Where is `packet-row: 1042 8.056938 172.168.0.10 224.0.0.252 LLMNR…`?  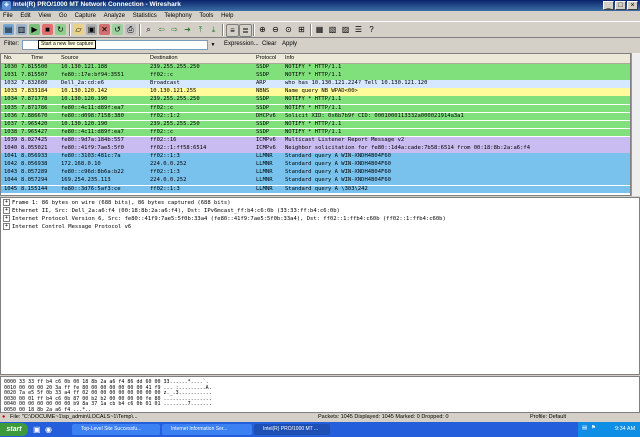
packet-row: 1042 8.056938 172.168.0.10 224.0.0.252 LLMNR… is located at coordinates (315, 165).